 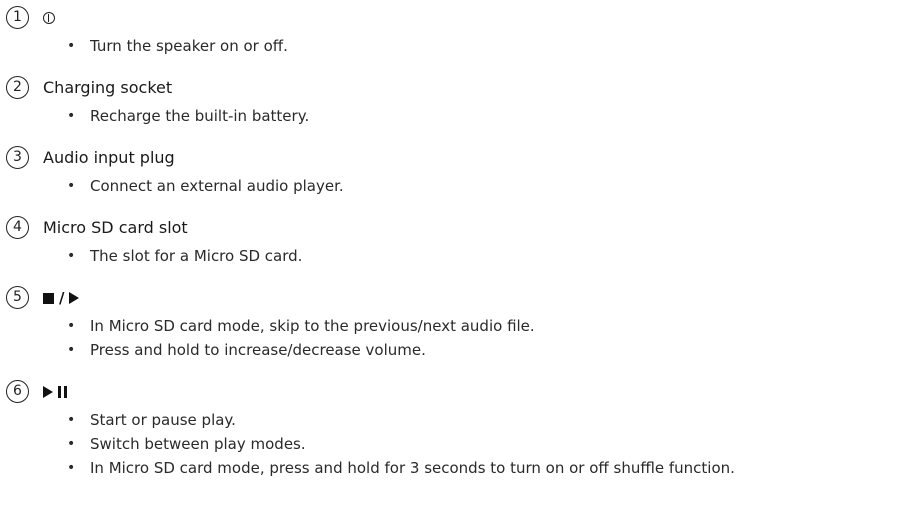 What do you see at coordinates (17, 17) in the screenshot?
I see `item-number: 1` at bounding box center [17, 17].